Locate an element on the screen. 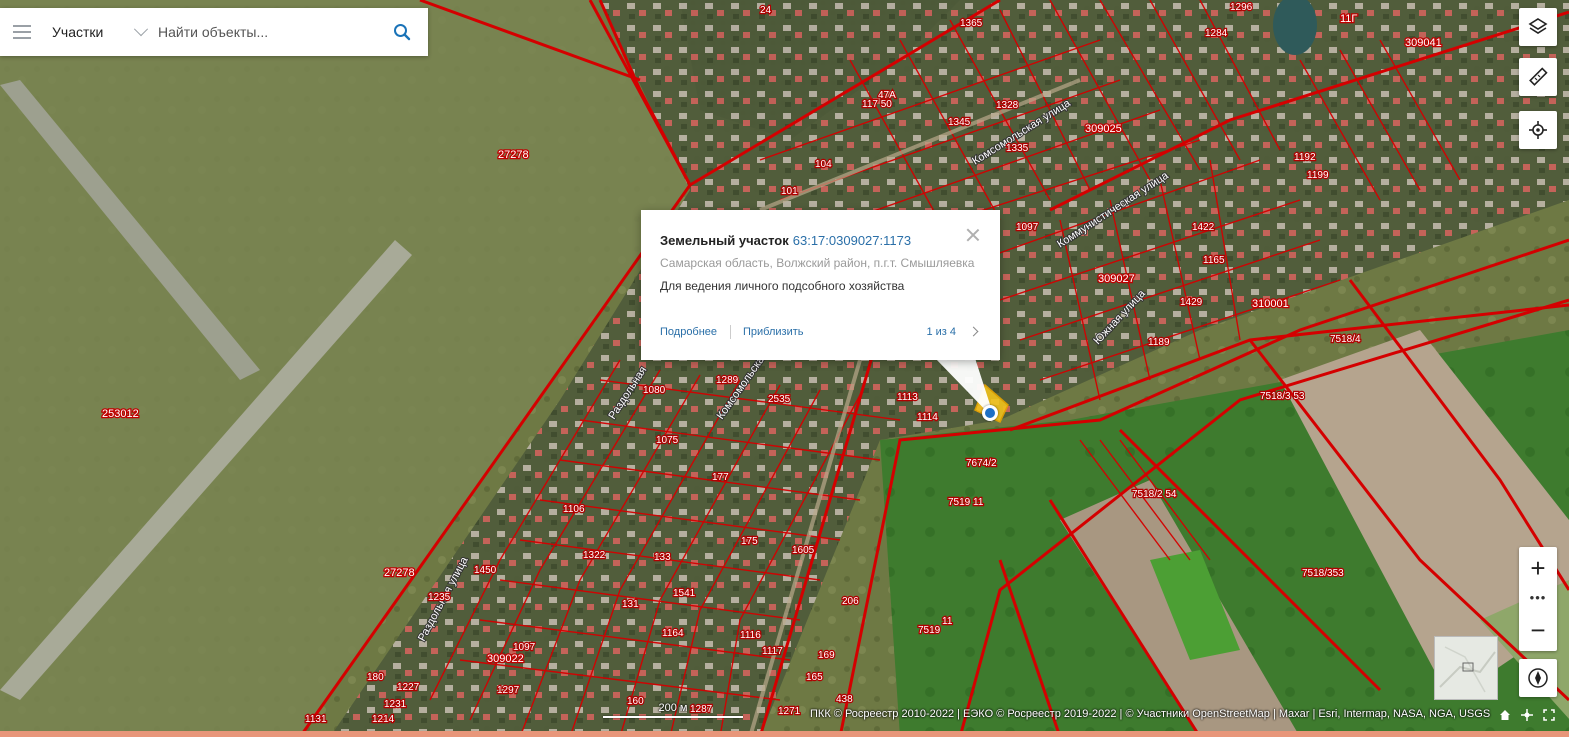 The width and height of the screenshot is (1569, 737). parcel-label: 165 is located at coordinates (814, 677).